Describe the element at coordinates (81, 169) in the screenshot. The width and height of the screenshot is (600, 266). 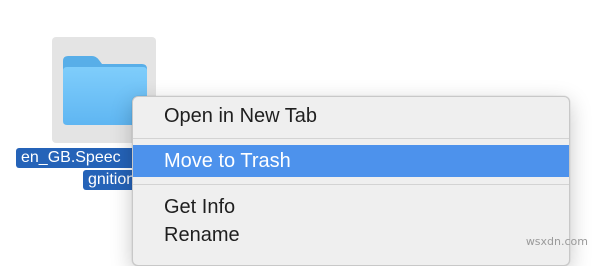
I see `file-name-label: en_GB.Speec gnition` at that location.